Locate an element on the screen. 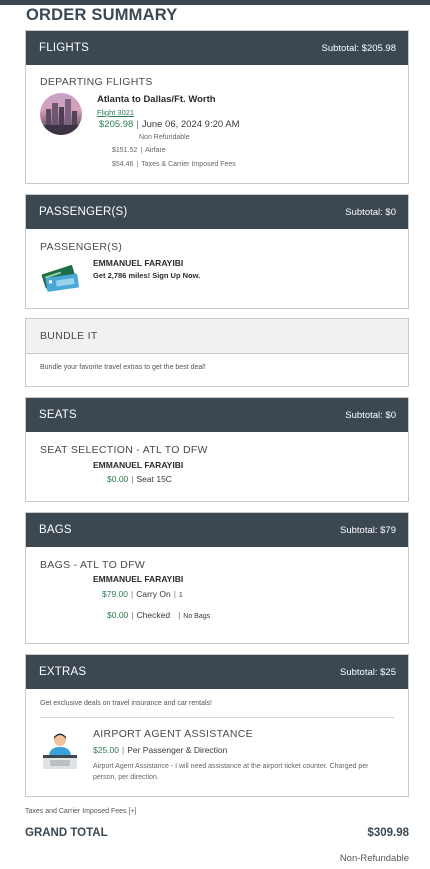  passengers-subtotal: Subtotal: $0 is located at coordinates (370, 212).